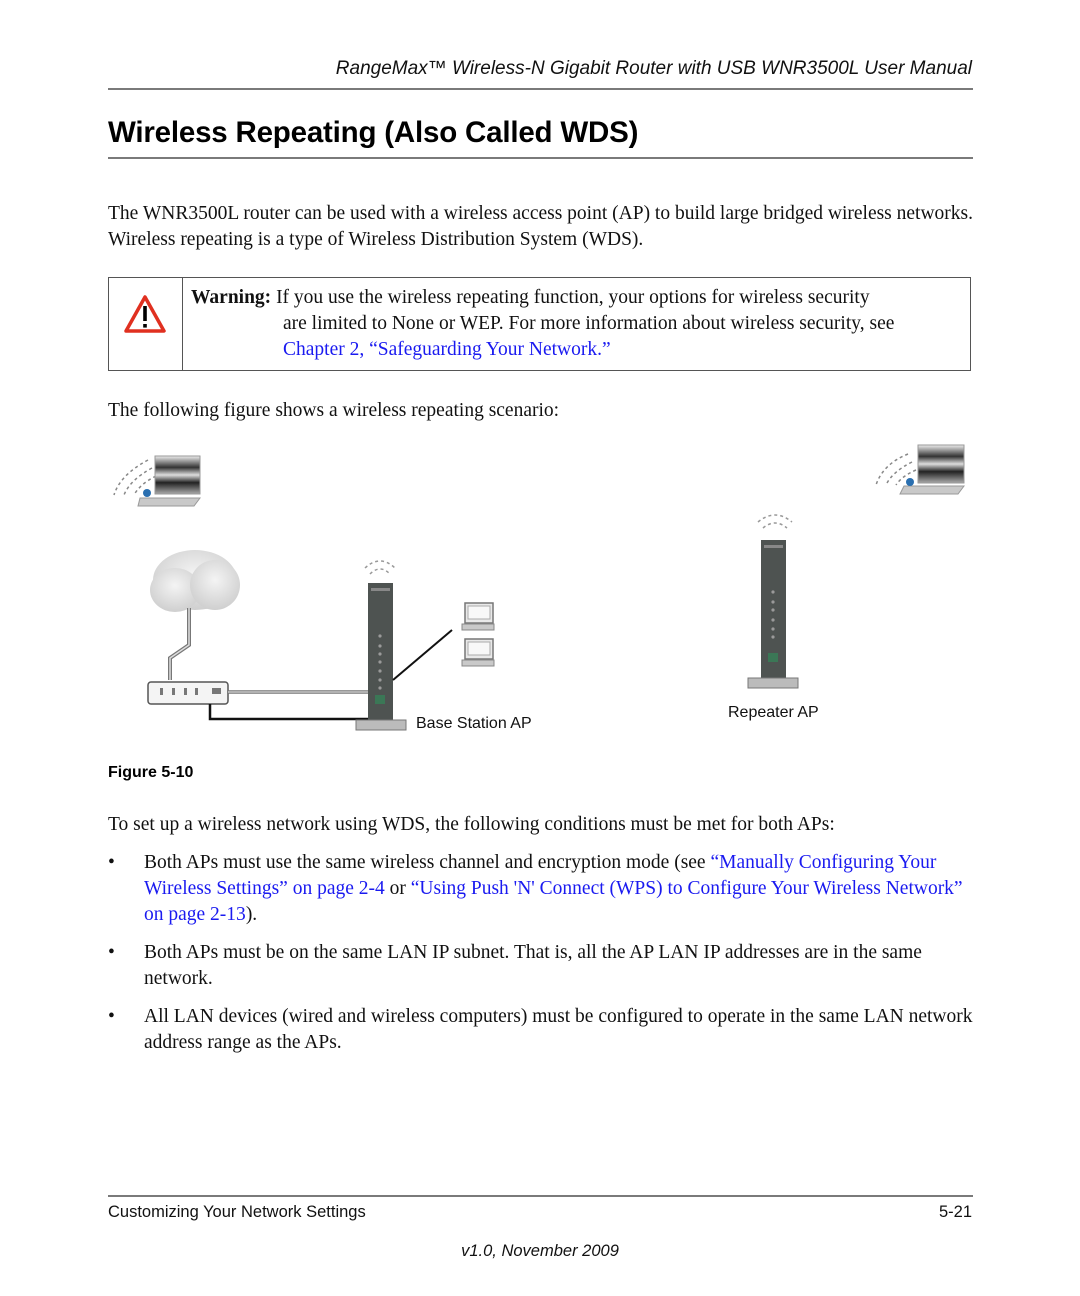  Describe the element at coordinates (231, 297) in the screenshot. I see `warning-label: Warning:` at that location.